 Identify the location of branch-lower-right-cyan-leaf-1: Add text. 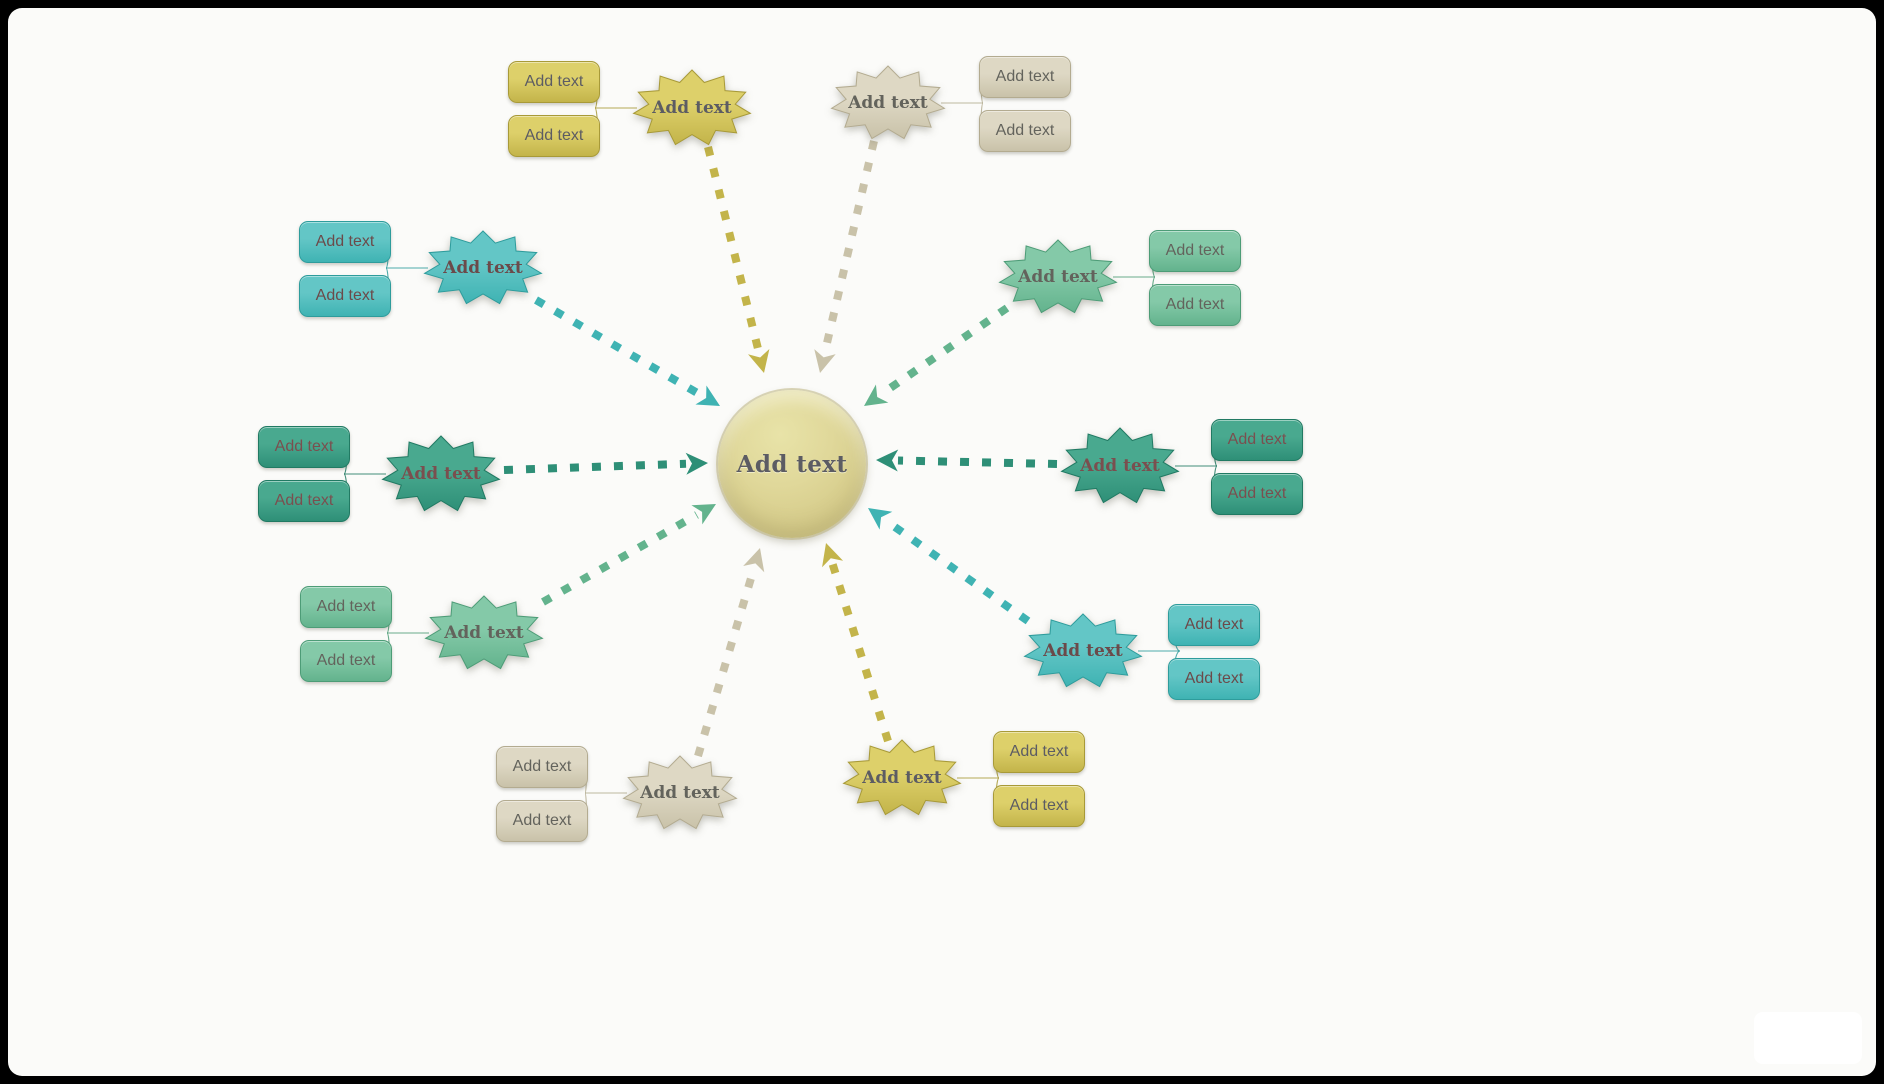
(1214, 625).